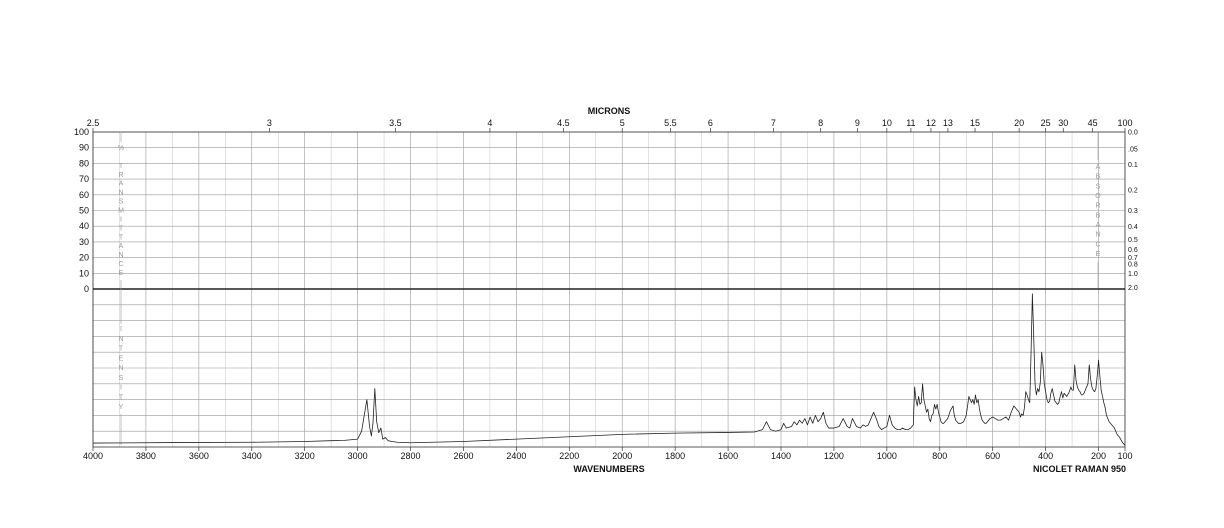 The height and width of the screenshot is (528, 1224). Describe the element at coordinates (358, 456) in the screenshot. I see `x-tick-label: 3000` at that location.